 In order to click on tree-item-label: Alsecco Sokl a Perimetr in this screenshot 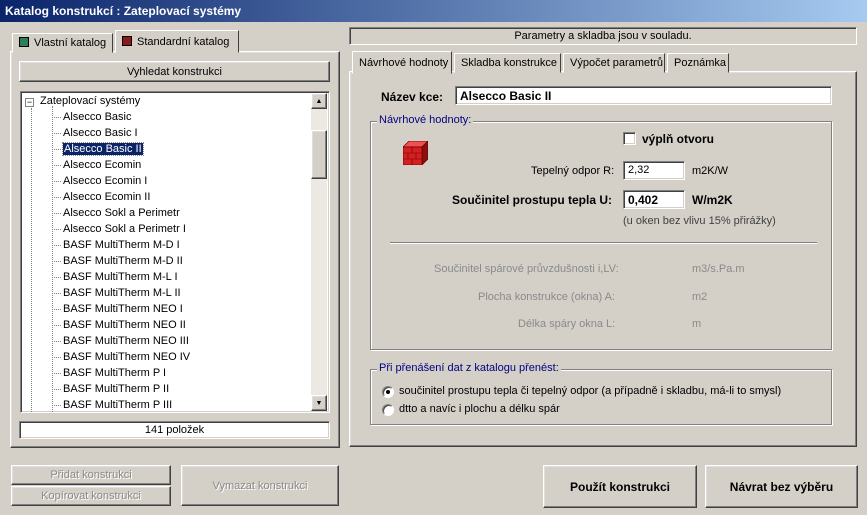, I will do `click(121, 213)`.